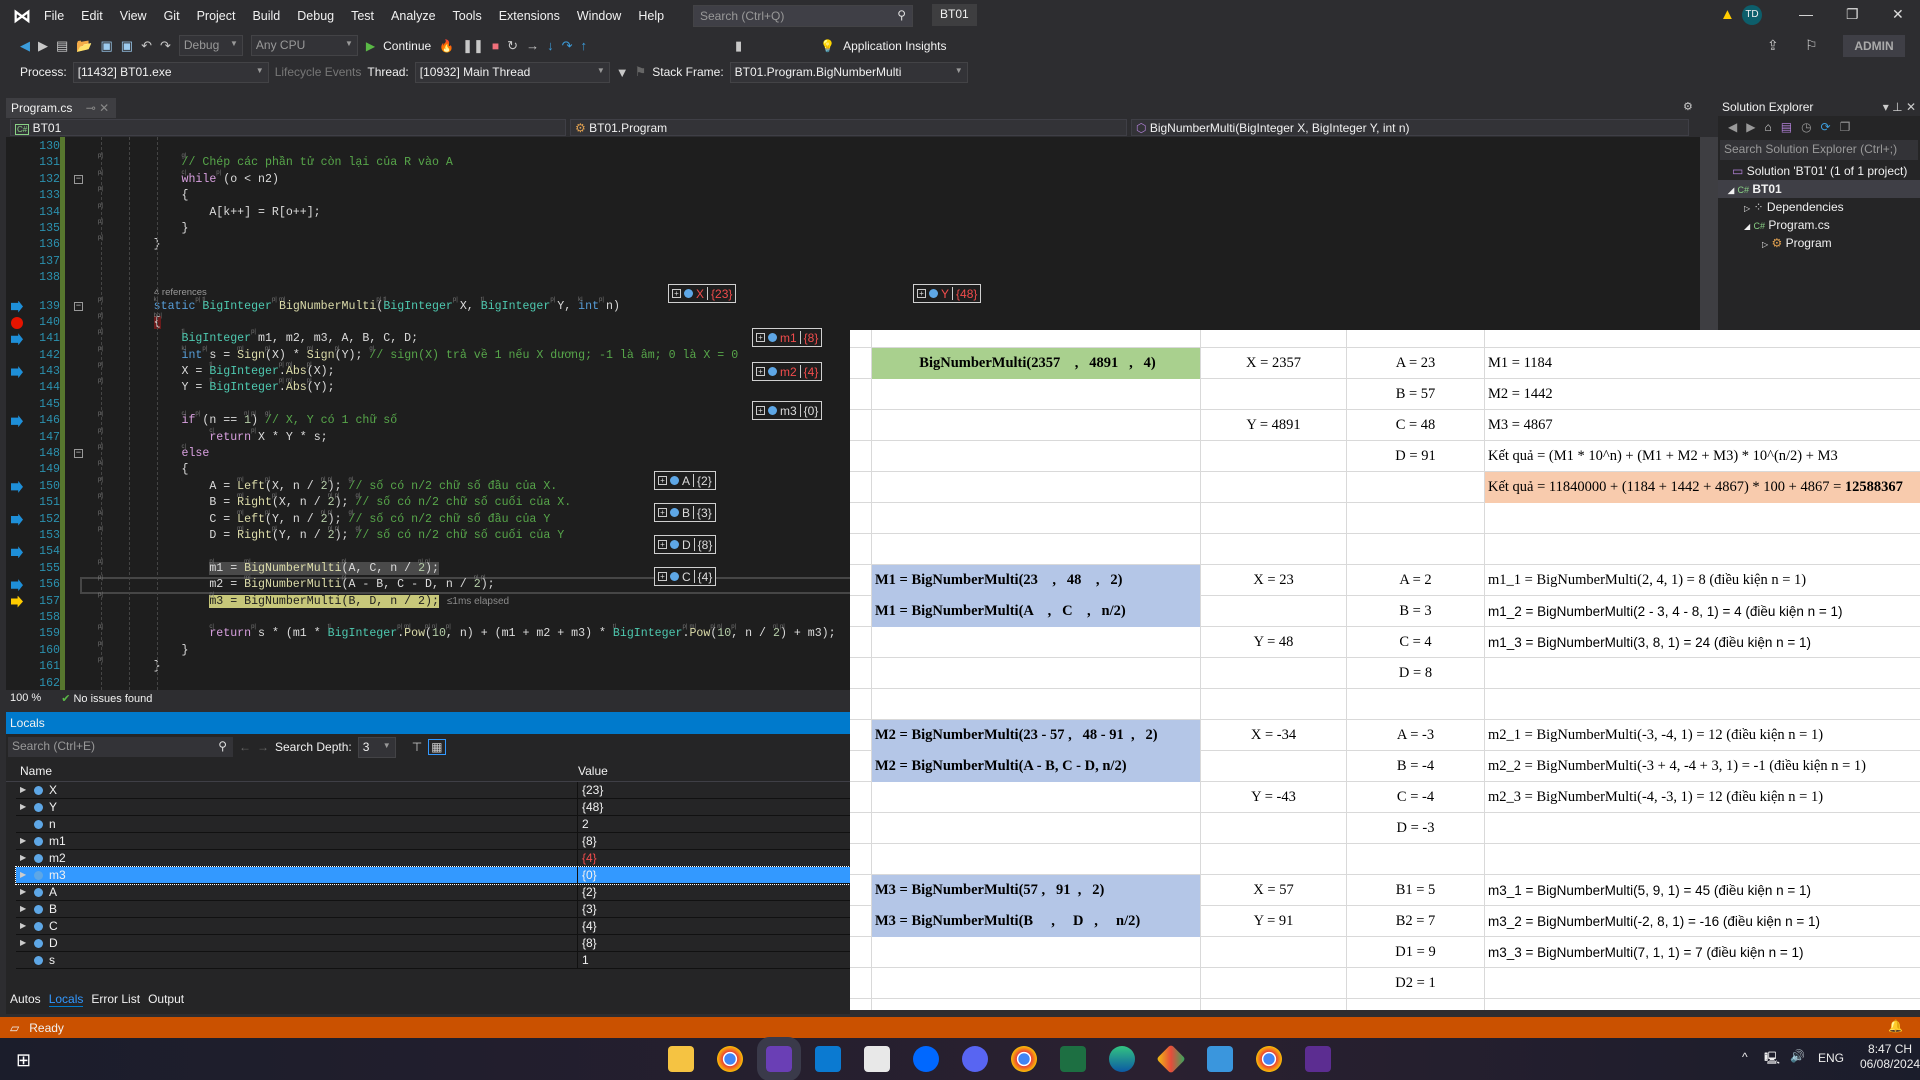  What do you see at coordinates (1274, 797) in the screenshot?
I see `cell: Y = -43` at bounding box center [1274, 797].